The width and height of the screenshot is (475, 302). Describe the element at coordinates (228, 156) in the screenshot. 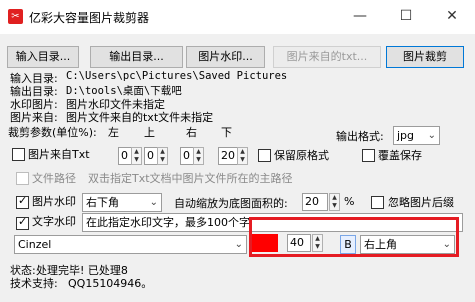

I see `crop-bottom-input: 20` at that location.